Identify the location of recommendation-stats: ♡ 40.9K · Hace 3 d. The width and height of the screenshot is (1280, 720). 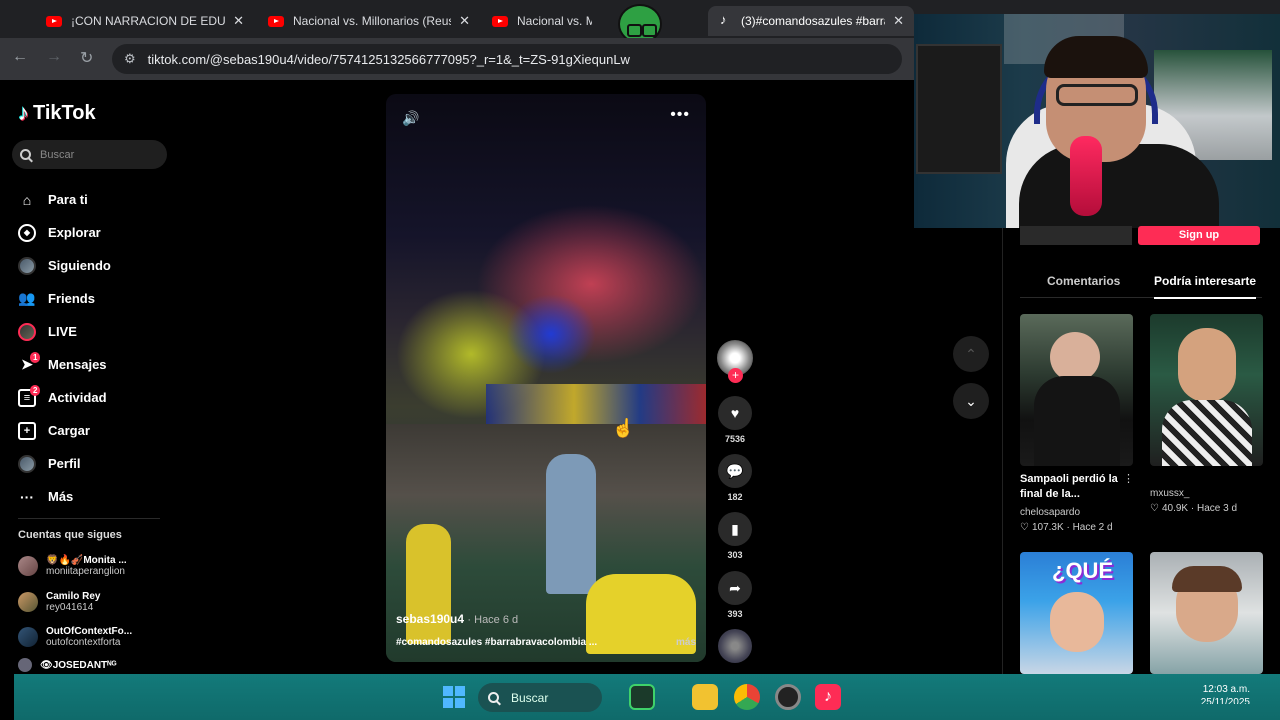
(1194, 508).